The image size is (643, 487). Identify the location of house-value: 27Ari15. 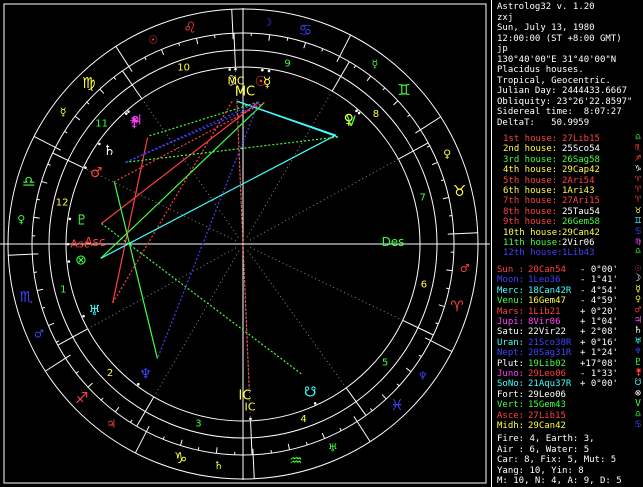
(581, 201).